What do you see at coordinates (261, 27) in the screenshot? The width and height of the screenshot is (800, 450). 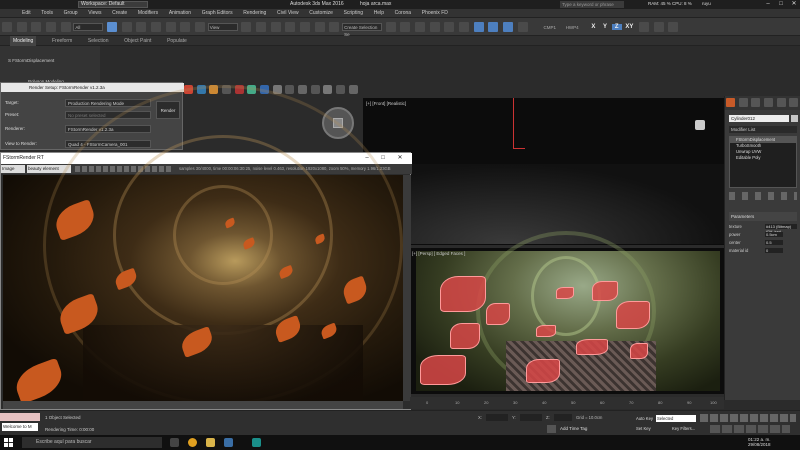 I see `manipulate-icon` at bounding box center [261, 27].